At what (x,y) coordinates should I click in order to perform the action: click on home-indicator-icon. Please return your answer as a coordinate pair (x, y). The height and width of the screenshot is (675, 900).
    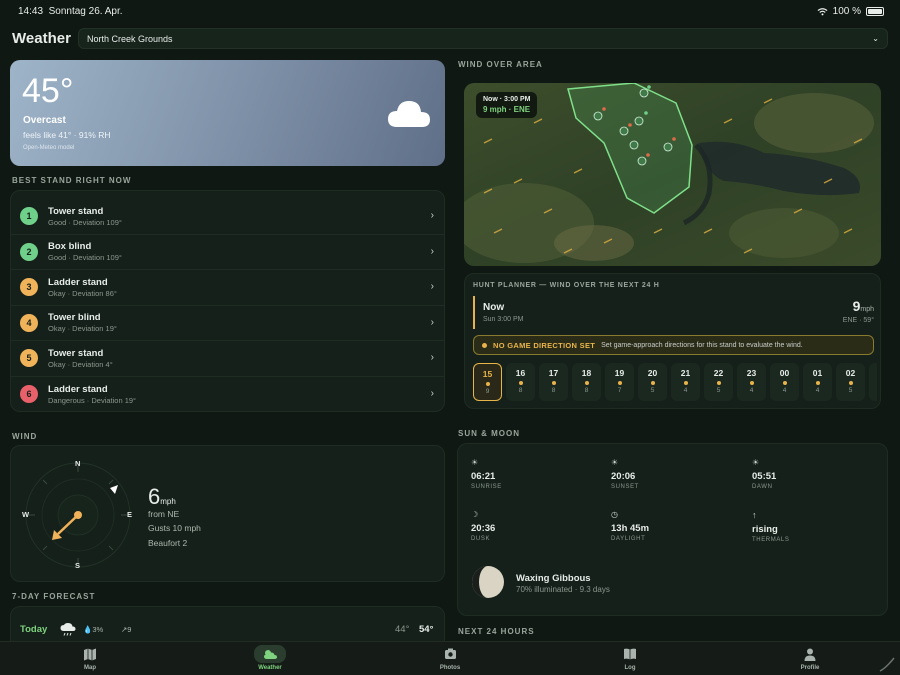
    Looking at the image, I should click on (887, 664).